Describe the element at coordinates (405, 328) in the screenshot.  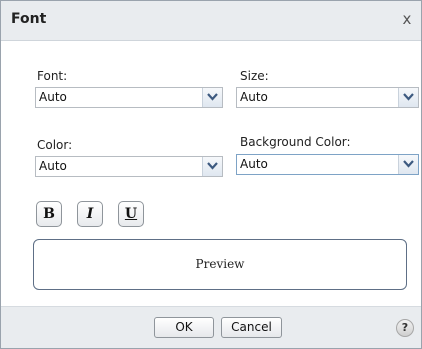
I see `help-icon: ?` at that location.